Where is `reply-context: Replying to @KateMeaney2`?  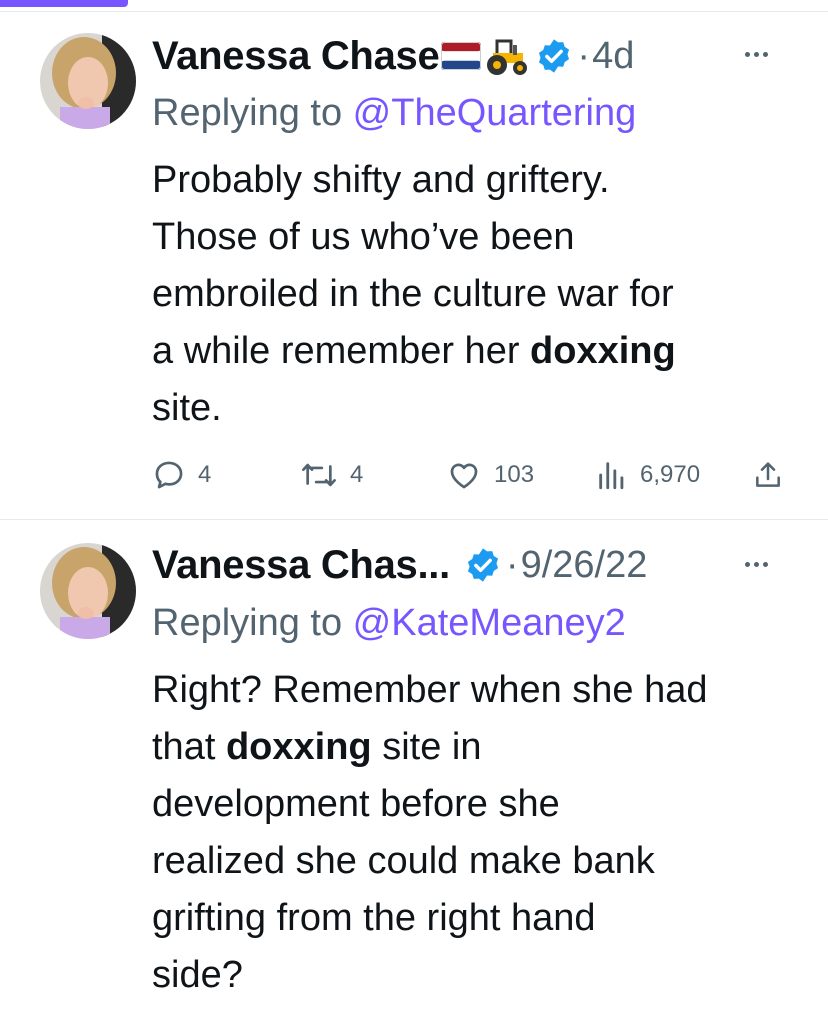 reply-context: Replying to @KateMeaney2 is located at coordinates (389, 623).